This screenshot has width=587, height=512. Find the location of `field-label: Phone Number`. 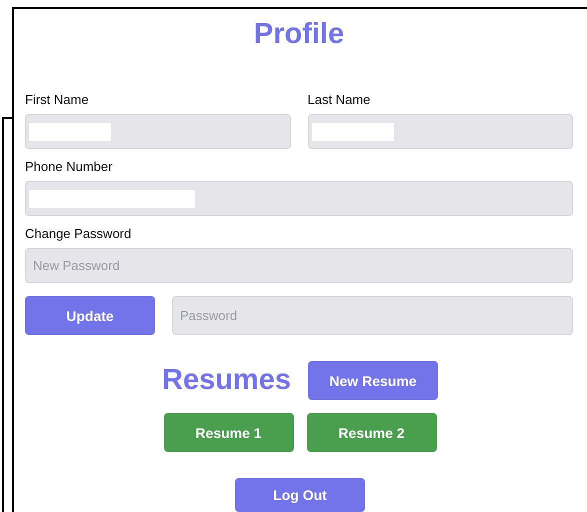

field-label: Phone Number is located at coordinates (69, 167).